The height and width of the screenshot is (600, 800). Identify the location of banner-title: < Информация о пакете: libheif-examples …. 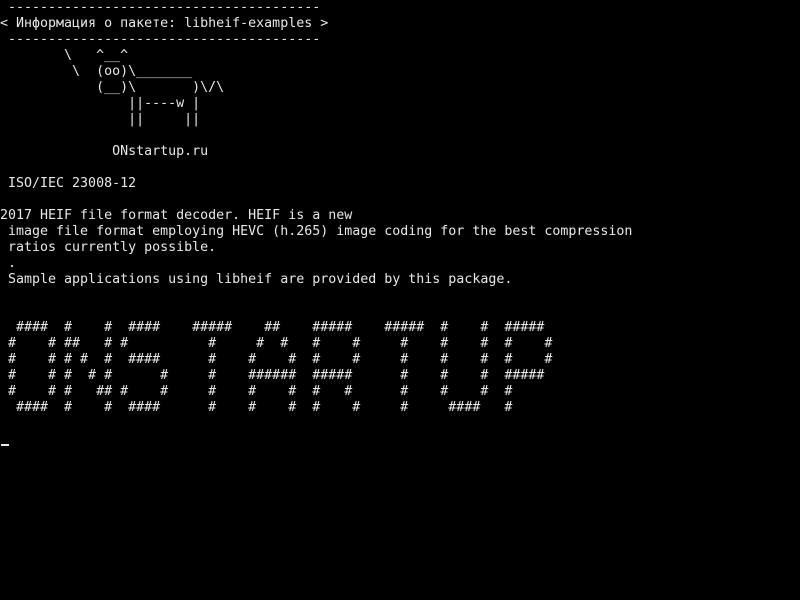
(164, 23).